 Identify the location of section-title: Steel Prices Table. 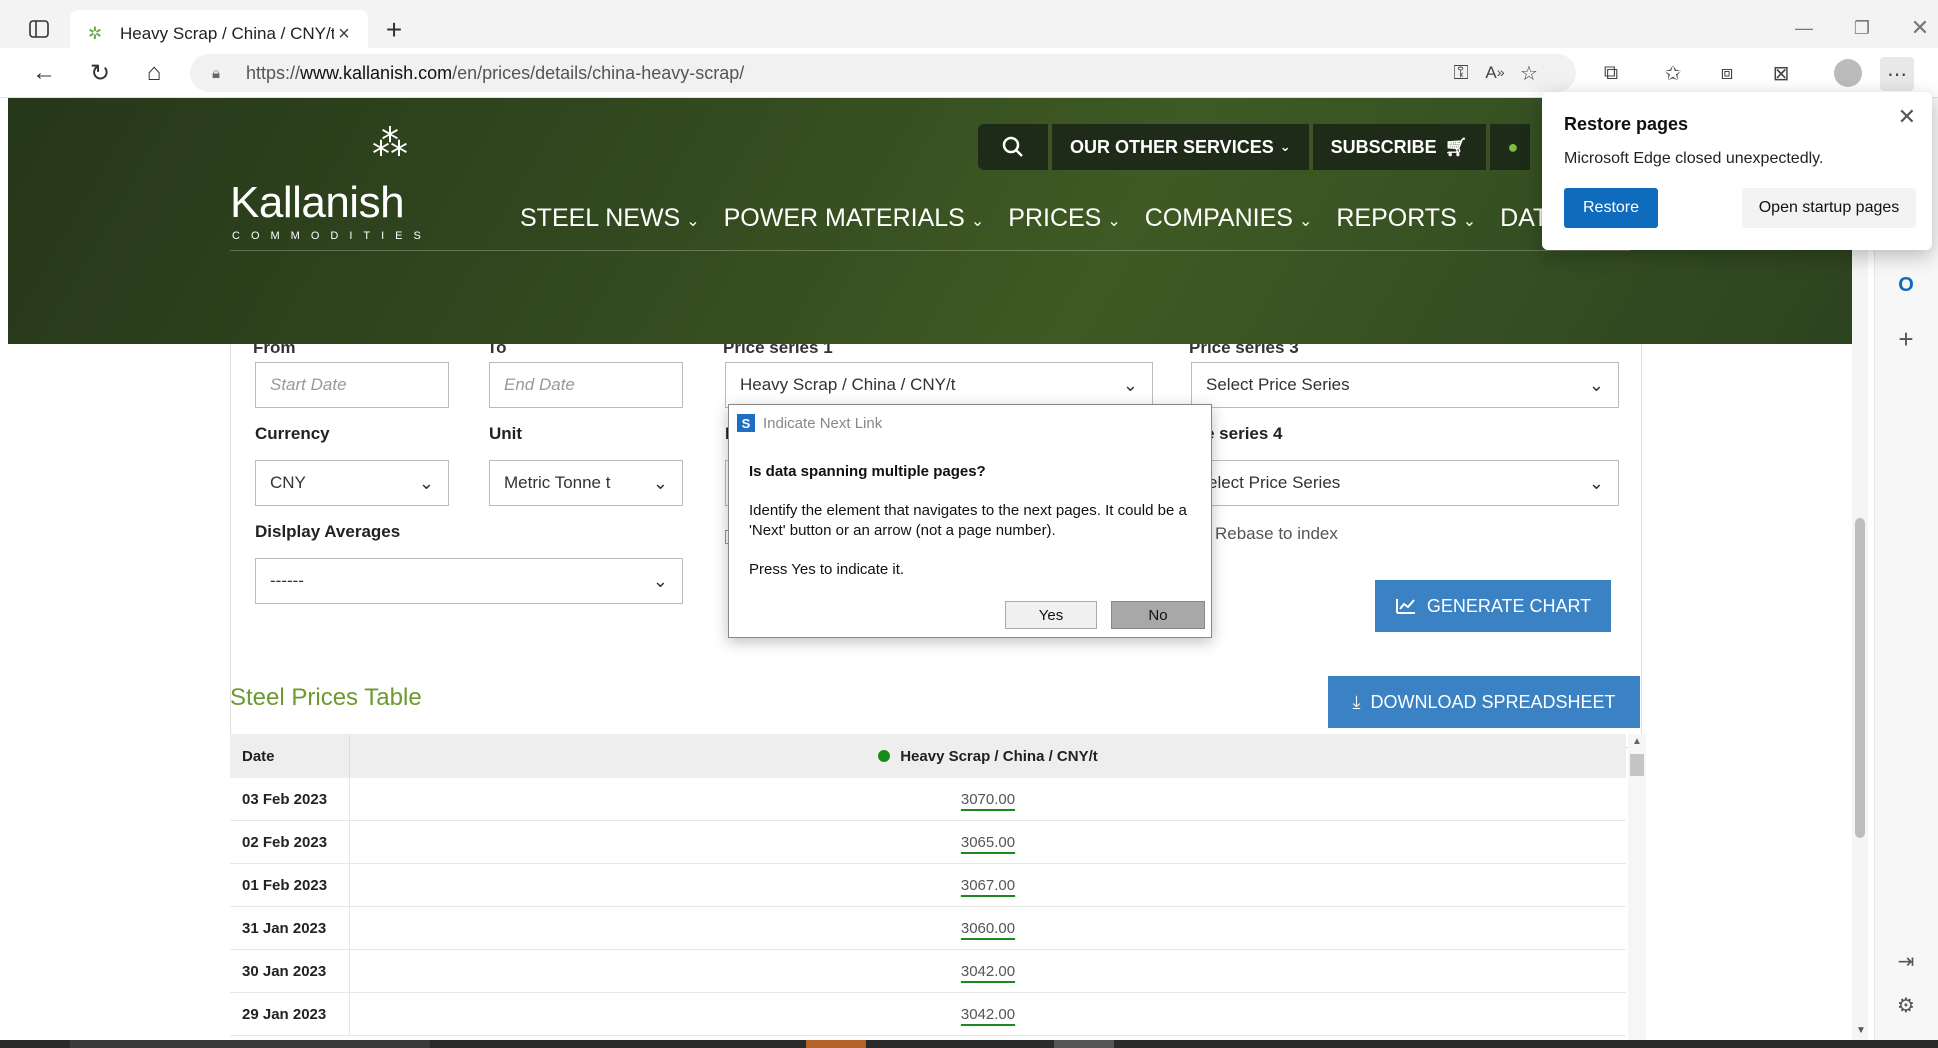
(326, 697).